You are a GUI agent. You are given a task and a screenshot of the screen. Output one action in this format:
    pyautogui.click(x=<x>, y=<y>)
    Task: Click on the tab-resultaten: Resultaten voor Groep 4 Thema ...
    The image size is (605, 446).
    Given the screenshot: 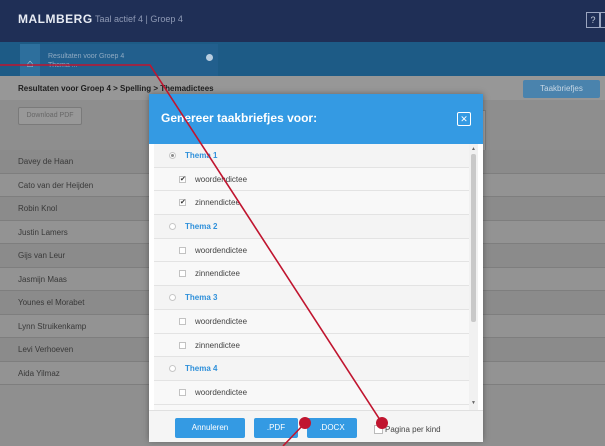 What is the action you would take?
    pyautogui.click(x=129, y=60)
    